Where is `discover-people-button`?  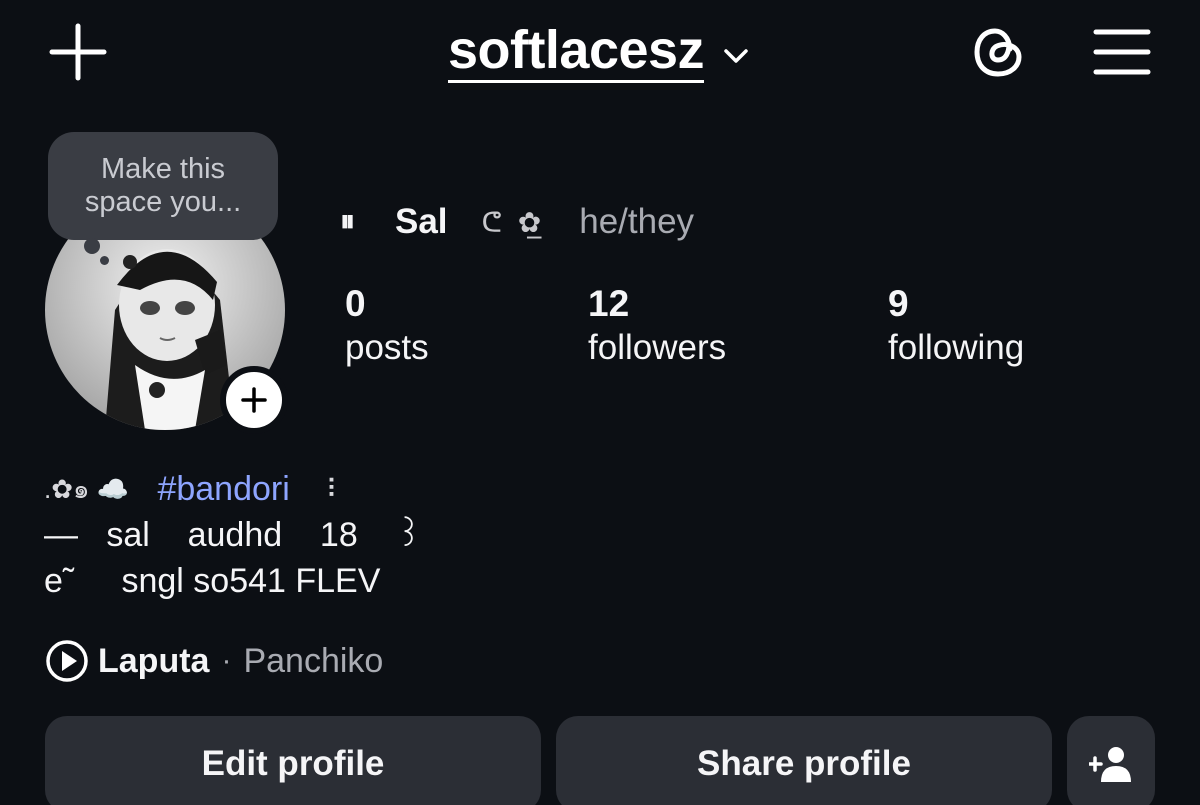
discover-people-button is located at coordinates (1111, 760).